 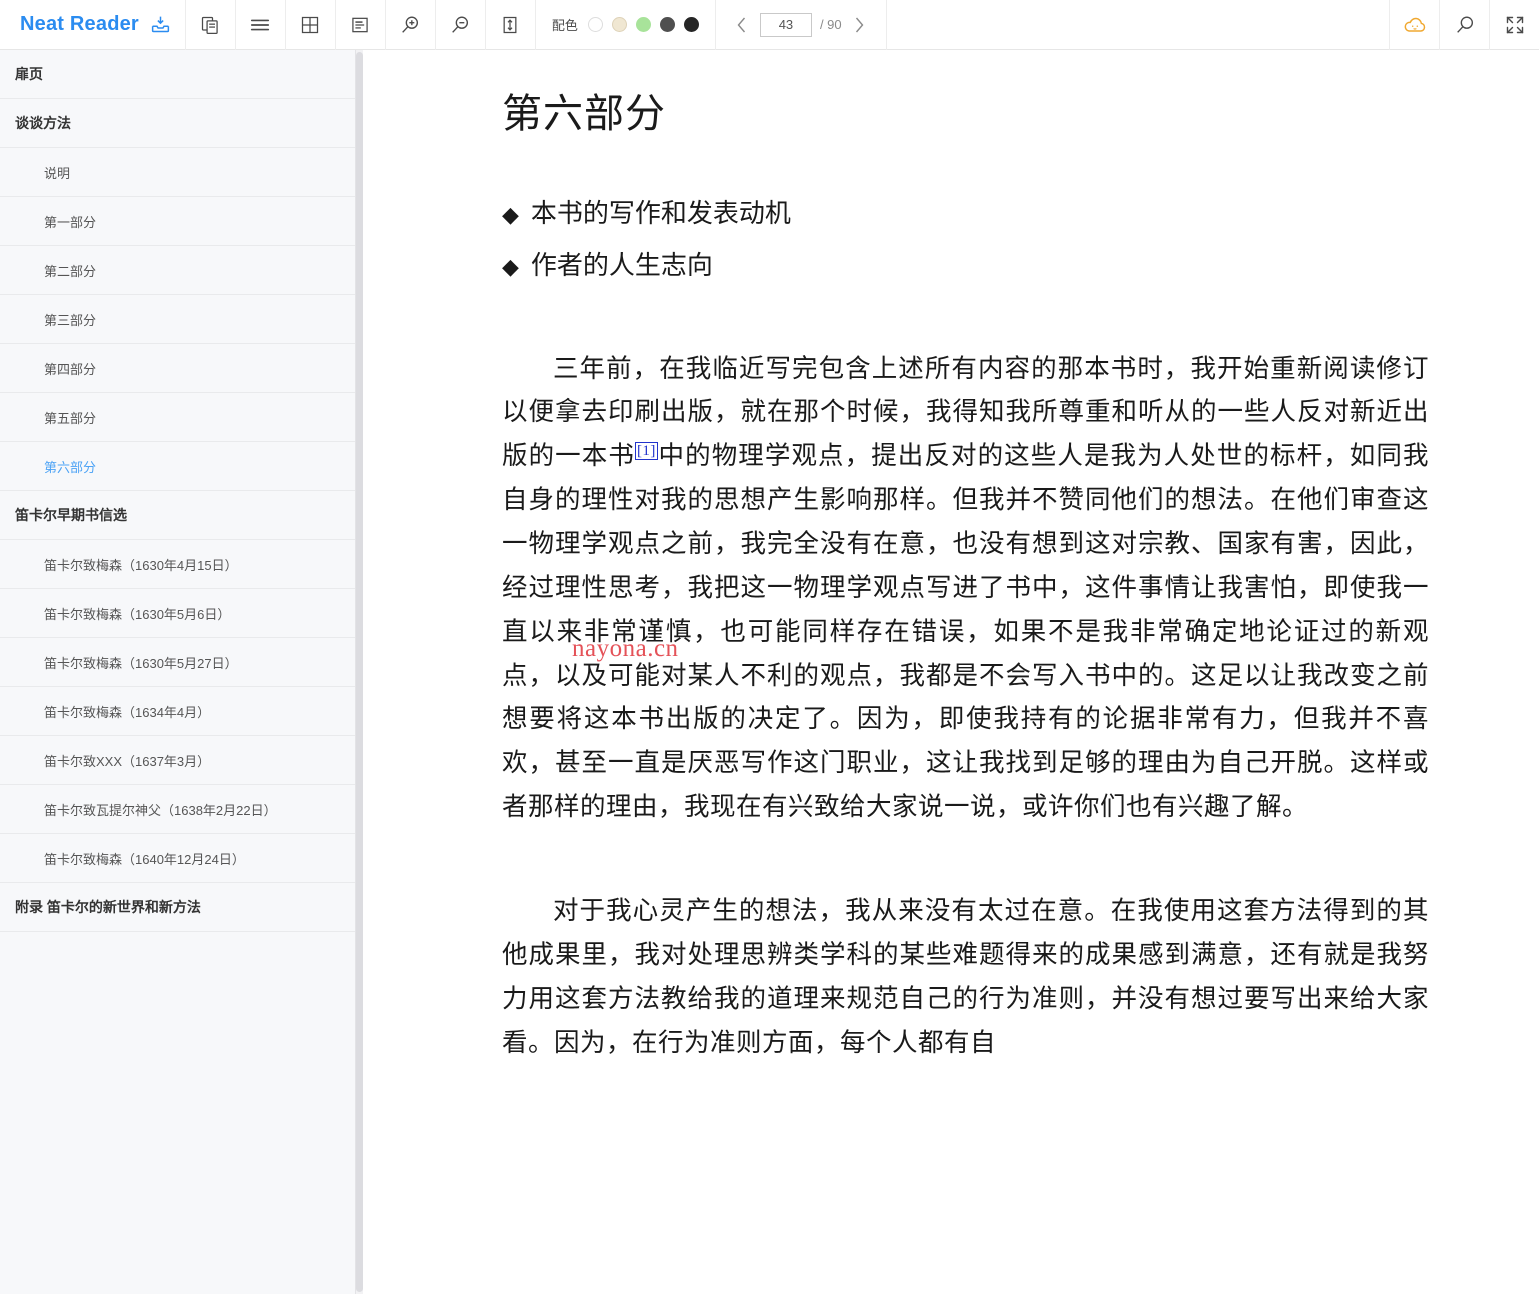 I want to click on toc-item-7: 第五部分, so click(x=177, y=417).